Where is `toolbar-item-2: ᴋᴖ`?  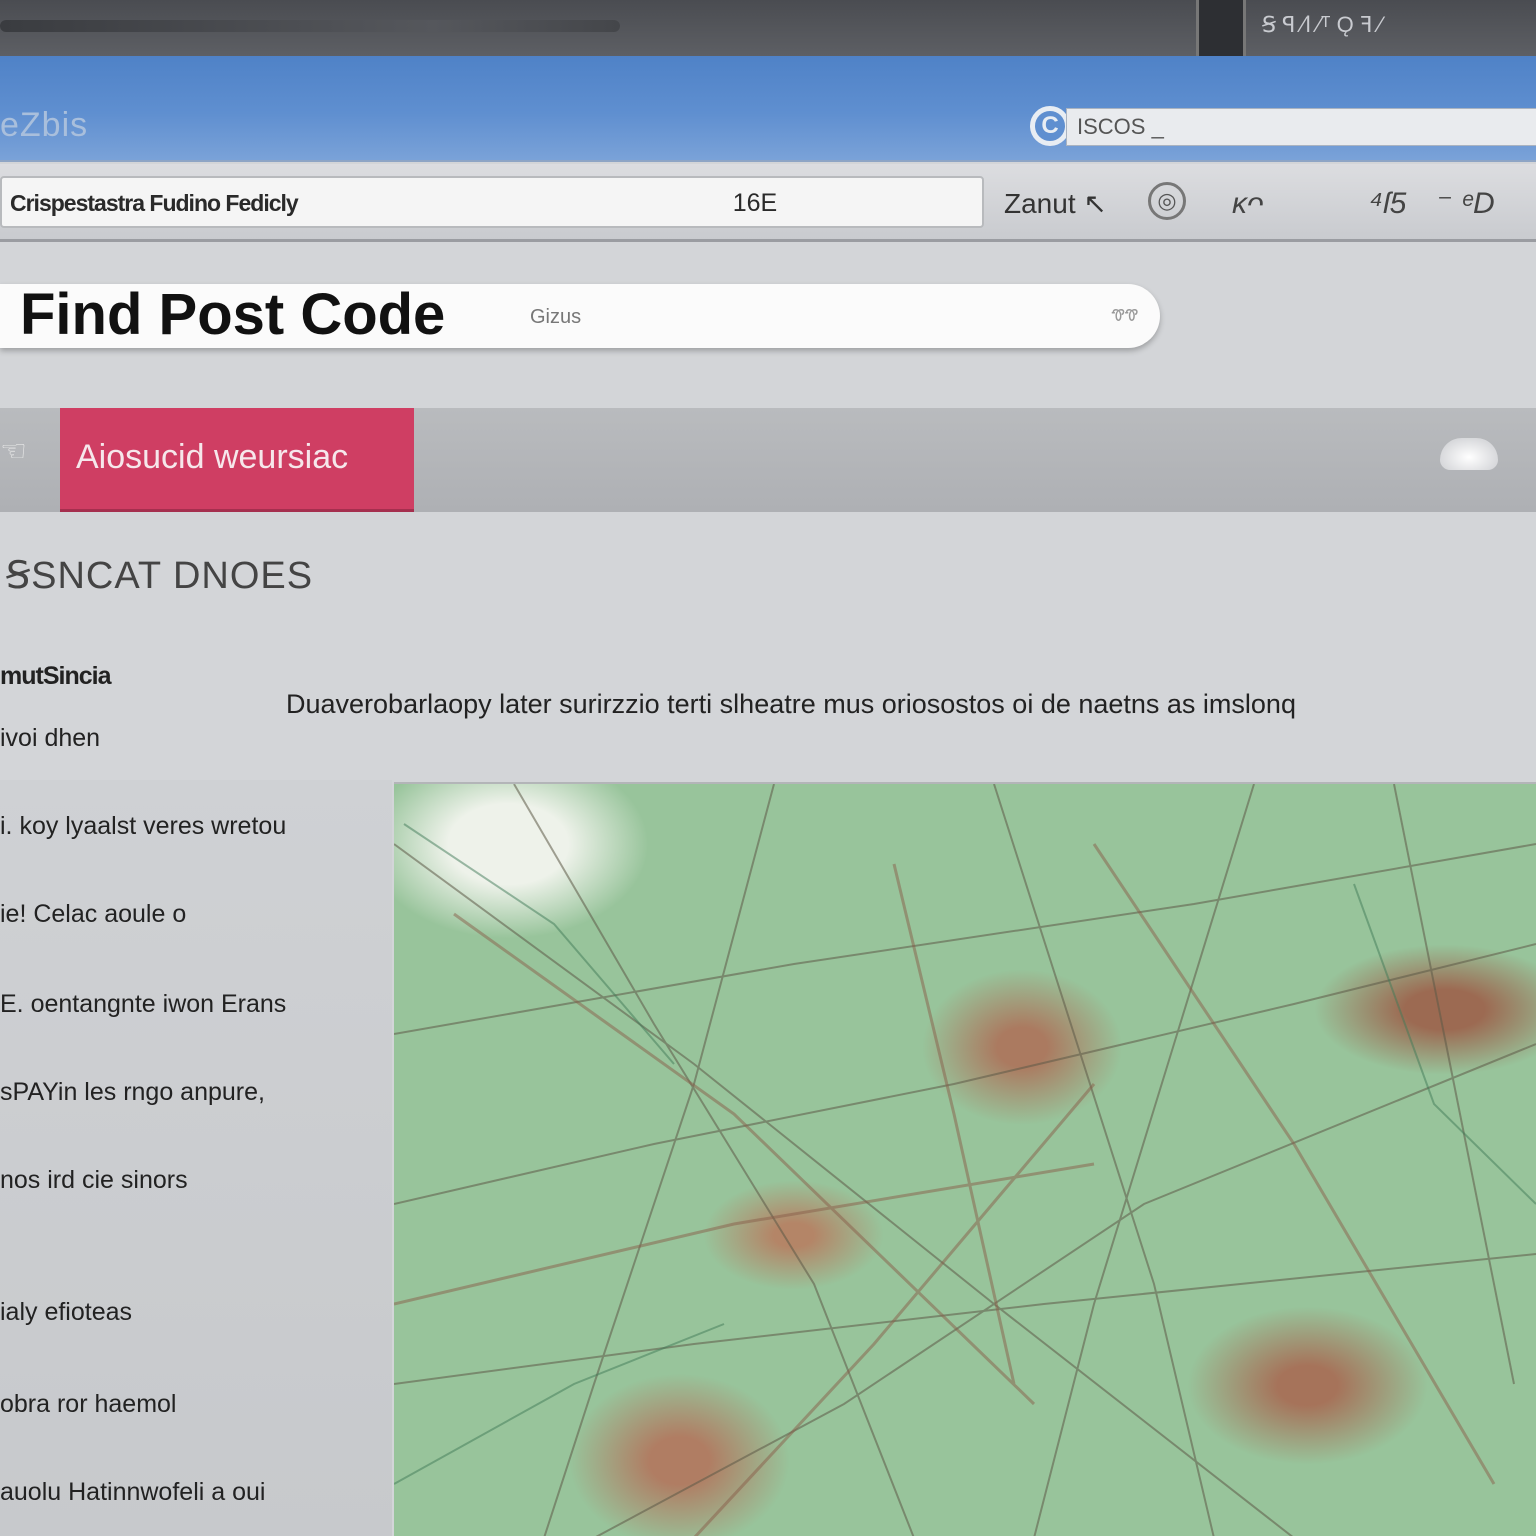 toolbar-item-2: ᴋᴖ is located at coordinates (1282, 204).